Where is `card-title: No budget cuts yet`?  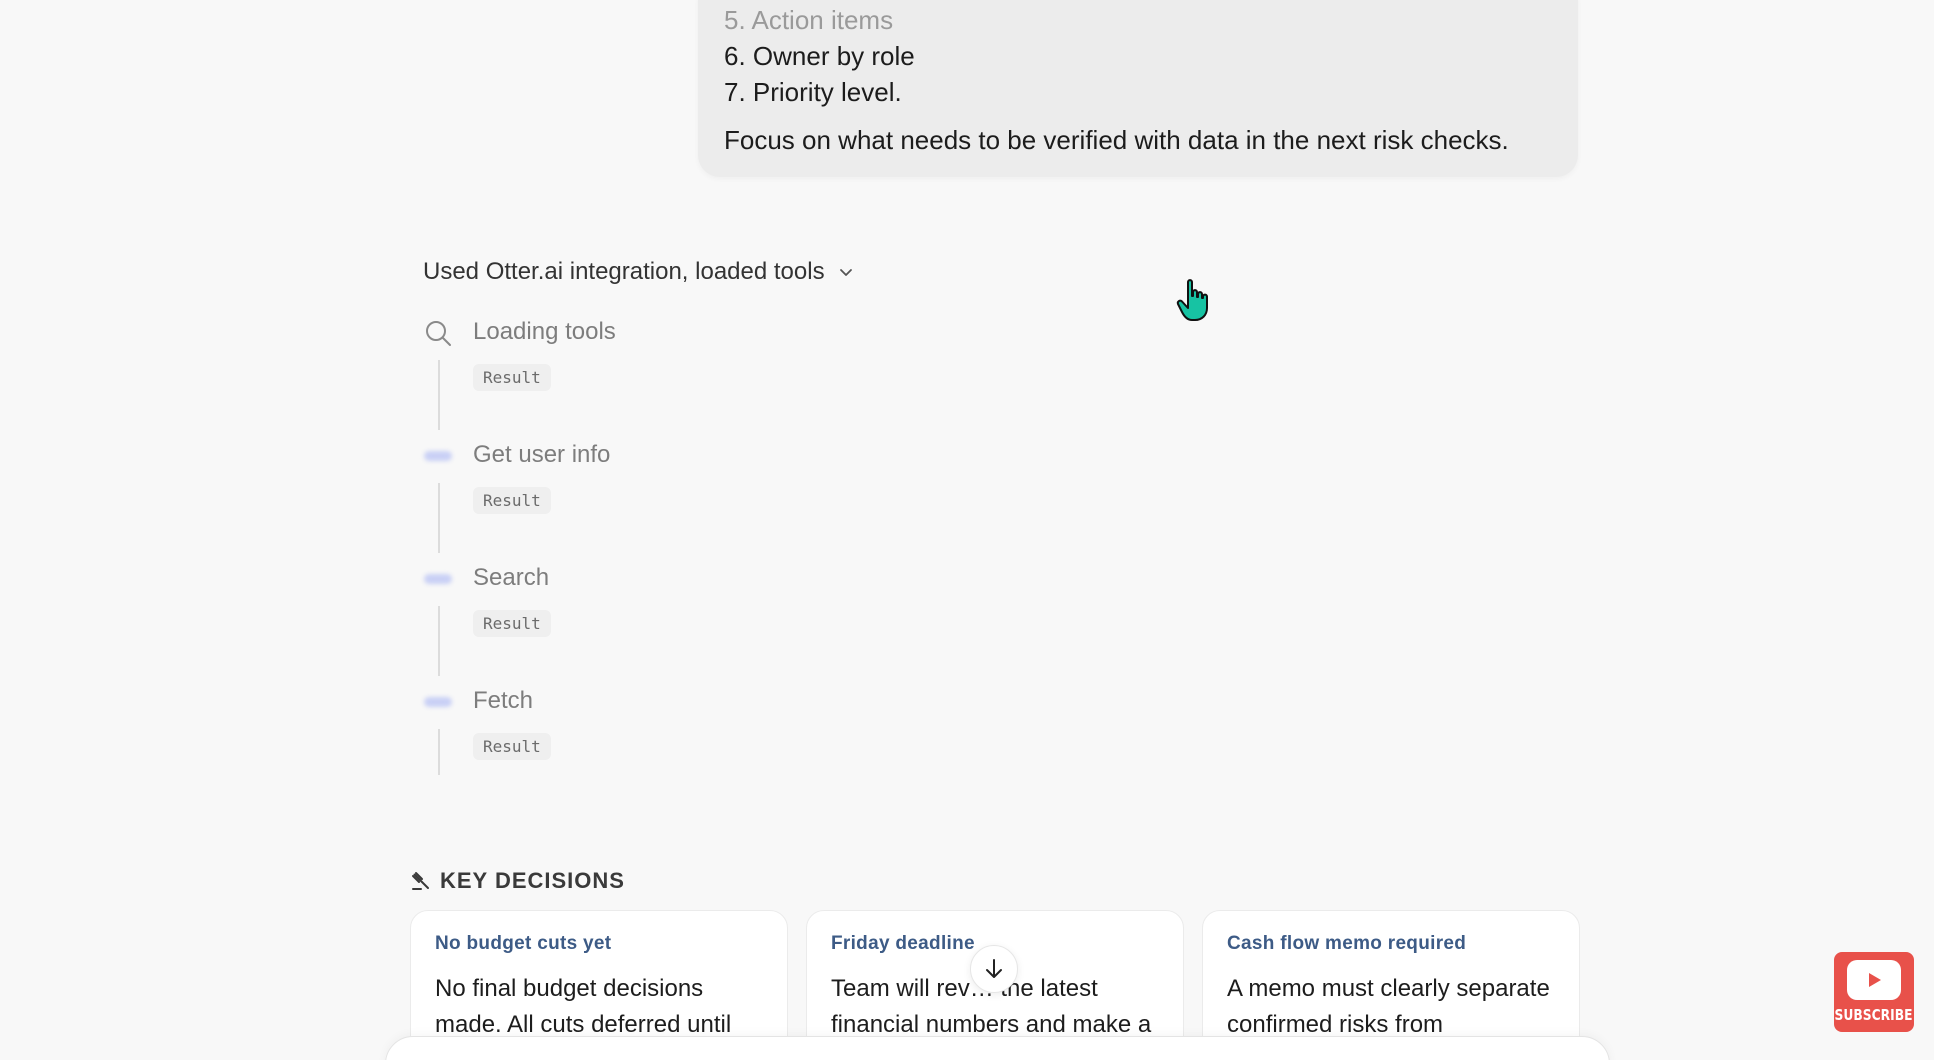 card-title: No budget cuts yet is located at coordinates (523, 943).